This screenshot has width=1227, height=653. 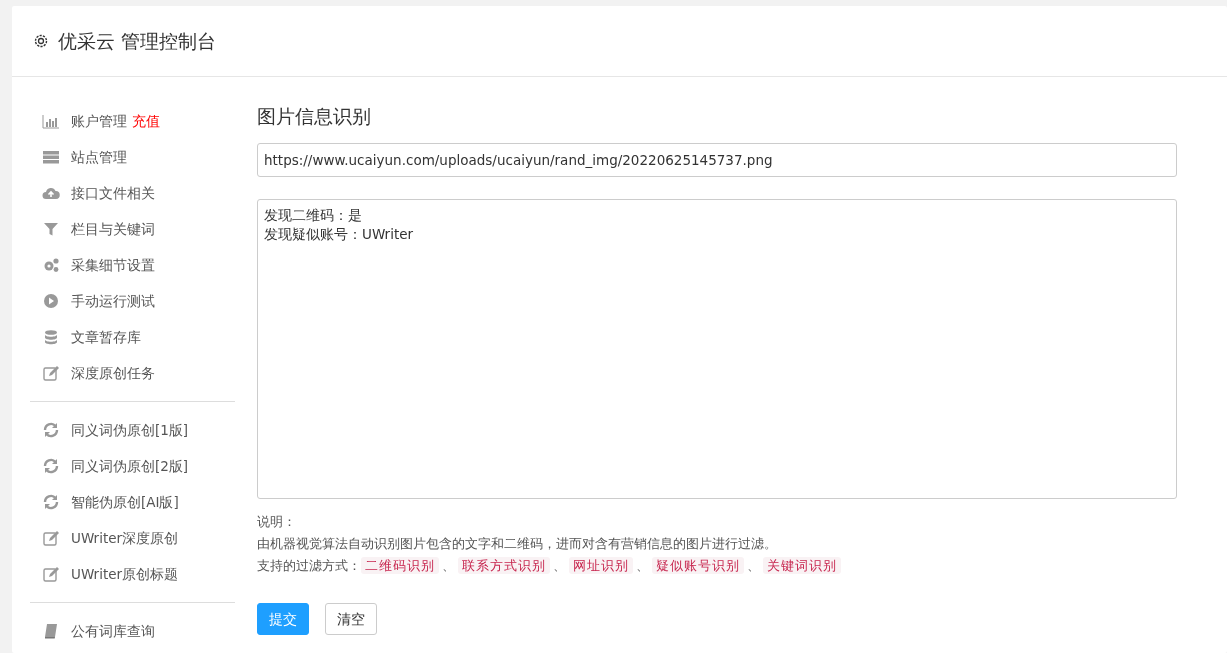 I want to click on method-tag: 二维码识别, so click(x=400, y=565).